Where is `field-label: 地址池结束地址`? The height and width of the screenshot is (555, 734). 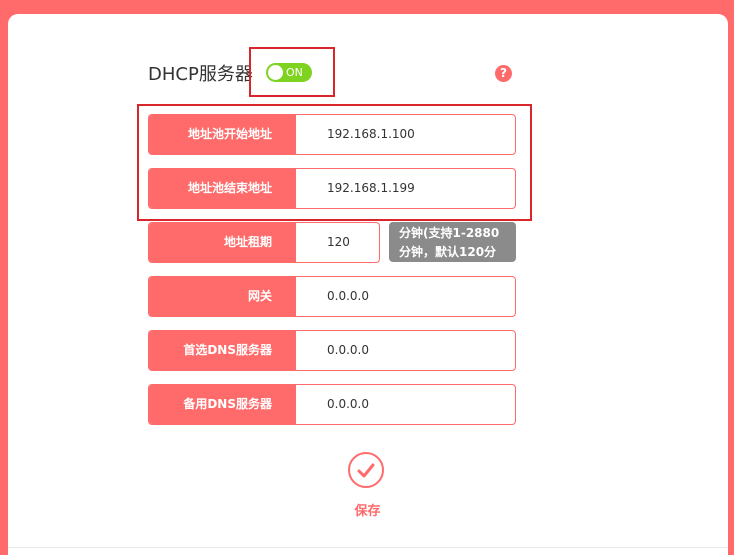 field-label: 地址池结束地址 is located at coordinates (222, 188).